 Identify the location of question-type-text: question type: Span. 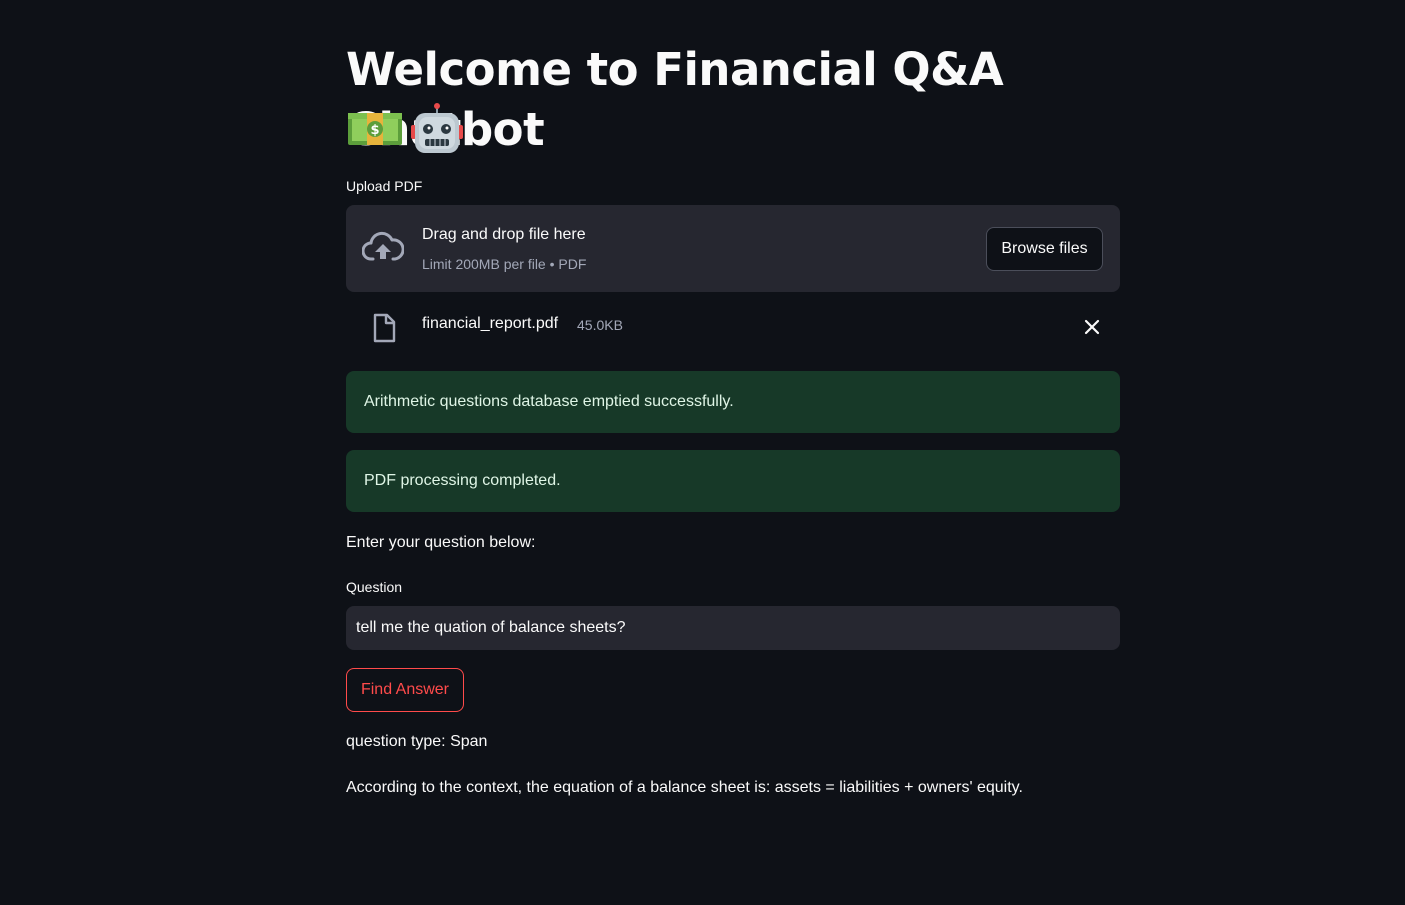
(417, 741).